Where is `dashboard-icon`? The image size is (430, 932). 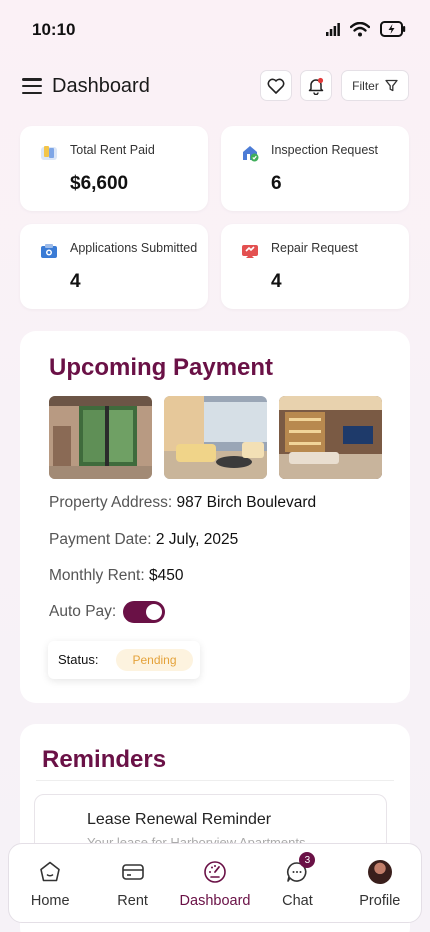
dashboard-icon is located at coordinates (215, 872).